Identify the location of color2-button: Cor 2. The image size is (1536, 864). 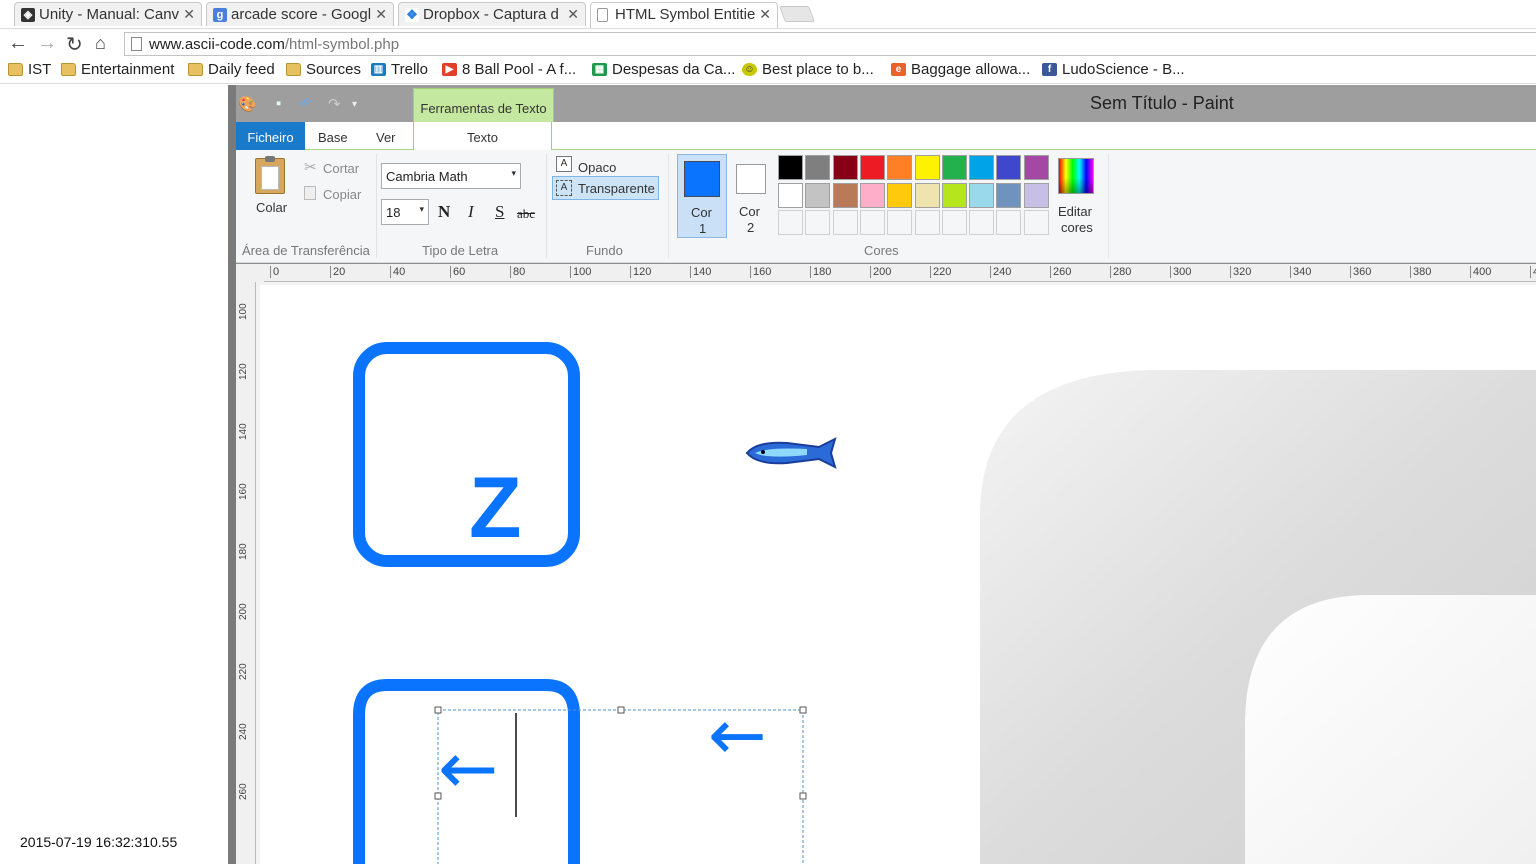
(751, 196).